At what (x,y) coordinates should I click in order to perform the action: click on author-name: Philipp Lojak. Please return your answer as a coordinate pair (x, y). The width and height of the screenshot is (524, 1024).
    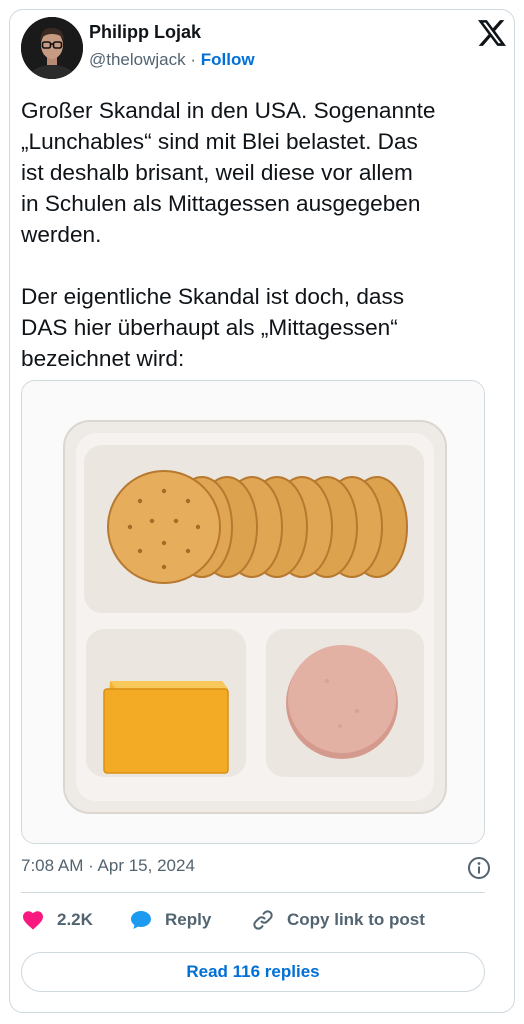
    Looking at the image, I should click on (145, 32).